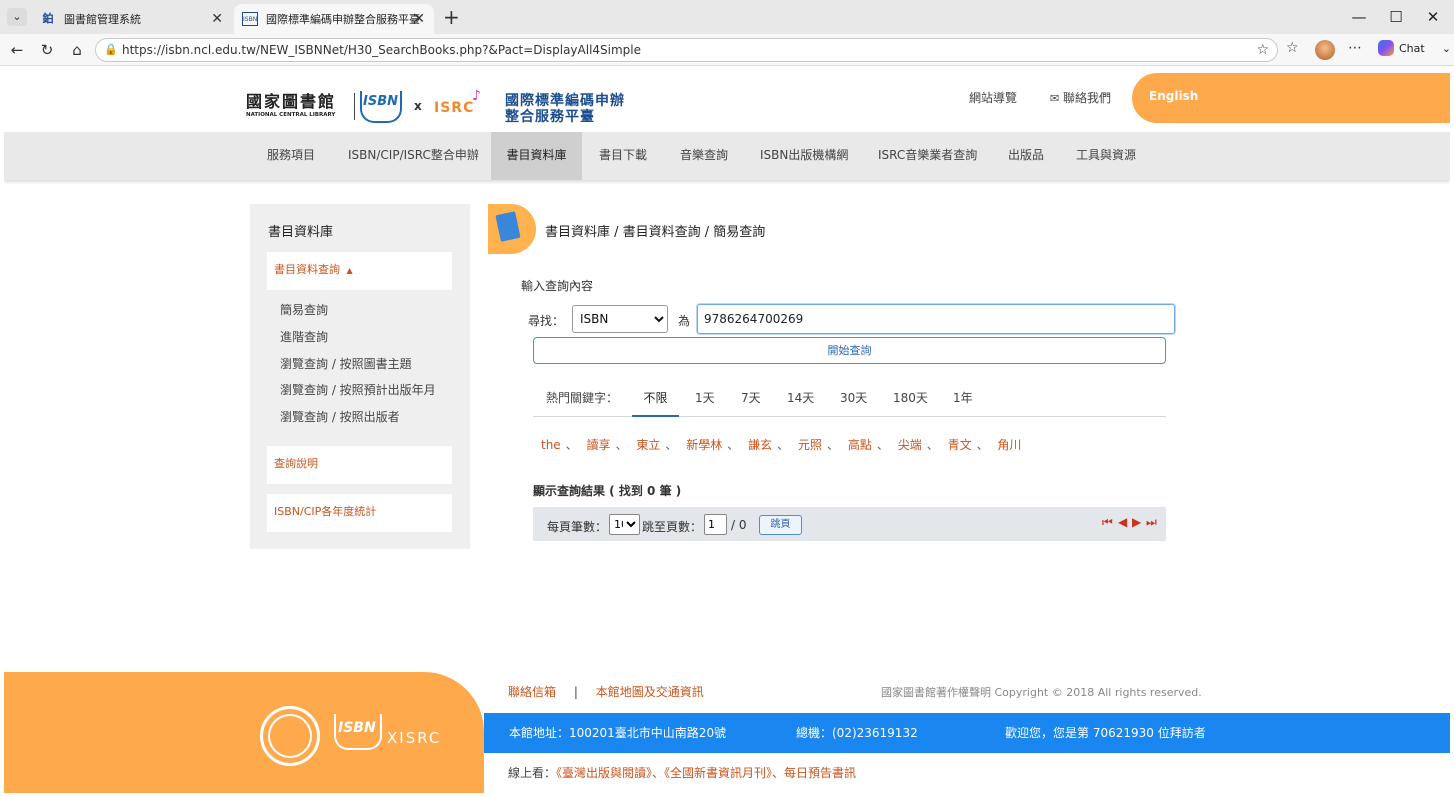  Describe the element at coordinates (993, 97) in the screenshot. I see `sitemap-link: 網站導覽` at that location.